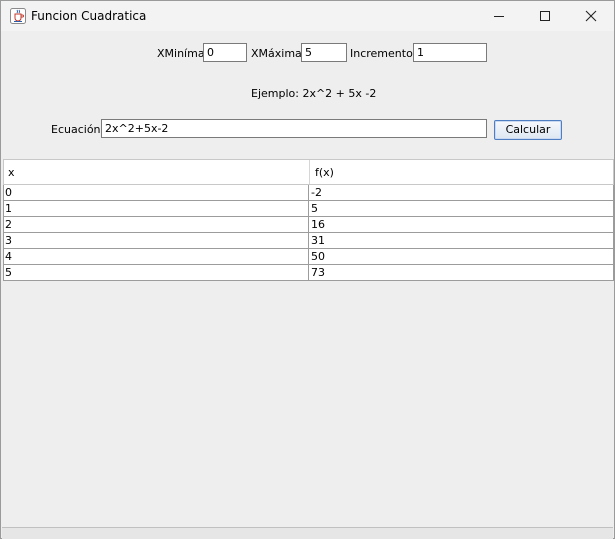 Image resolution: width=615 pixels, height=539 pixels. I want to click on xmax-input, so click(324, 52).